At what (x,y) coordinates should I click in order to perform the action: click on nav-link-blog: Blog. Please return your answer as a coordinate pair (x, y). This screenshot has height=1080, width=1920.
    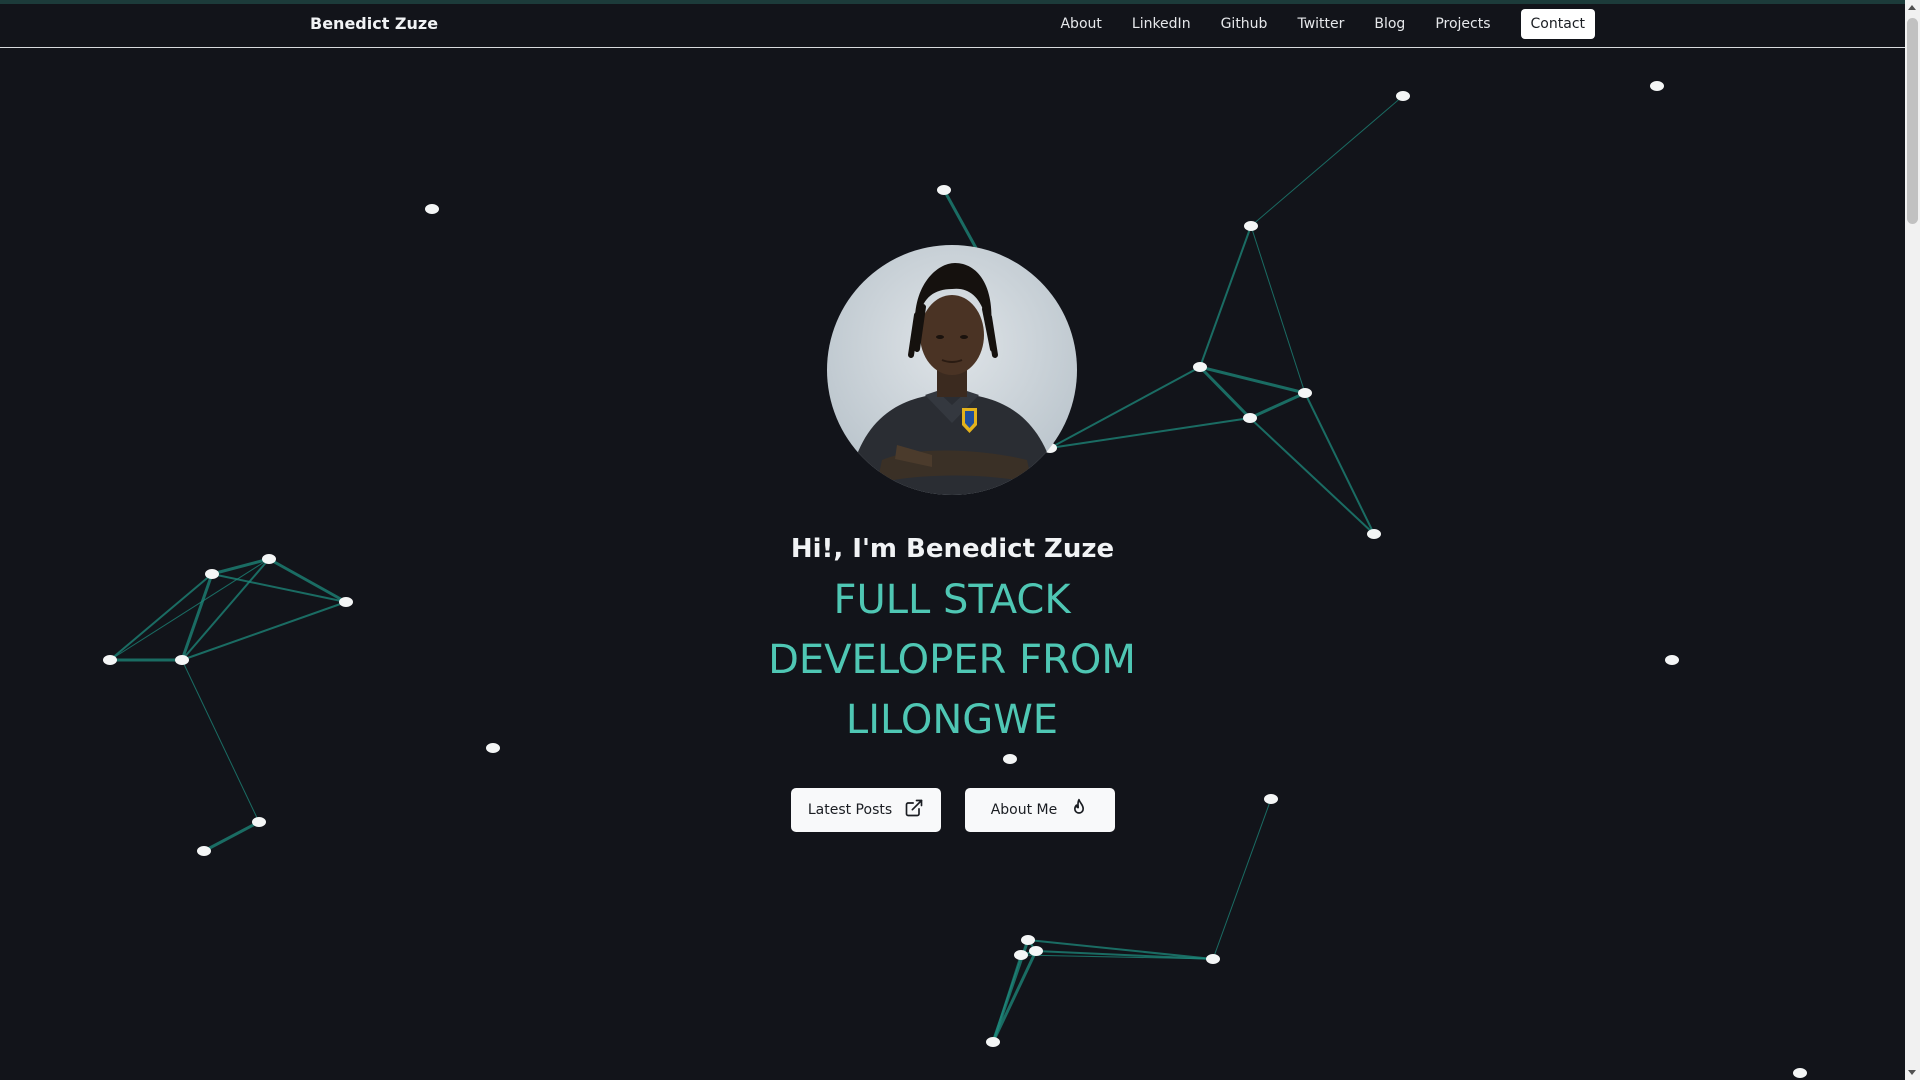
    Looking at the image, I should click on (1389, 24).